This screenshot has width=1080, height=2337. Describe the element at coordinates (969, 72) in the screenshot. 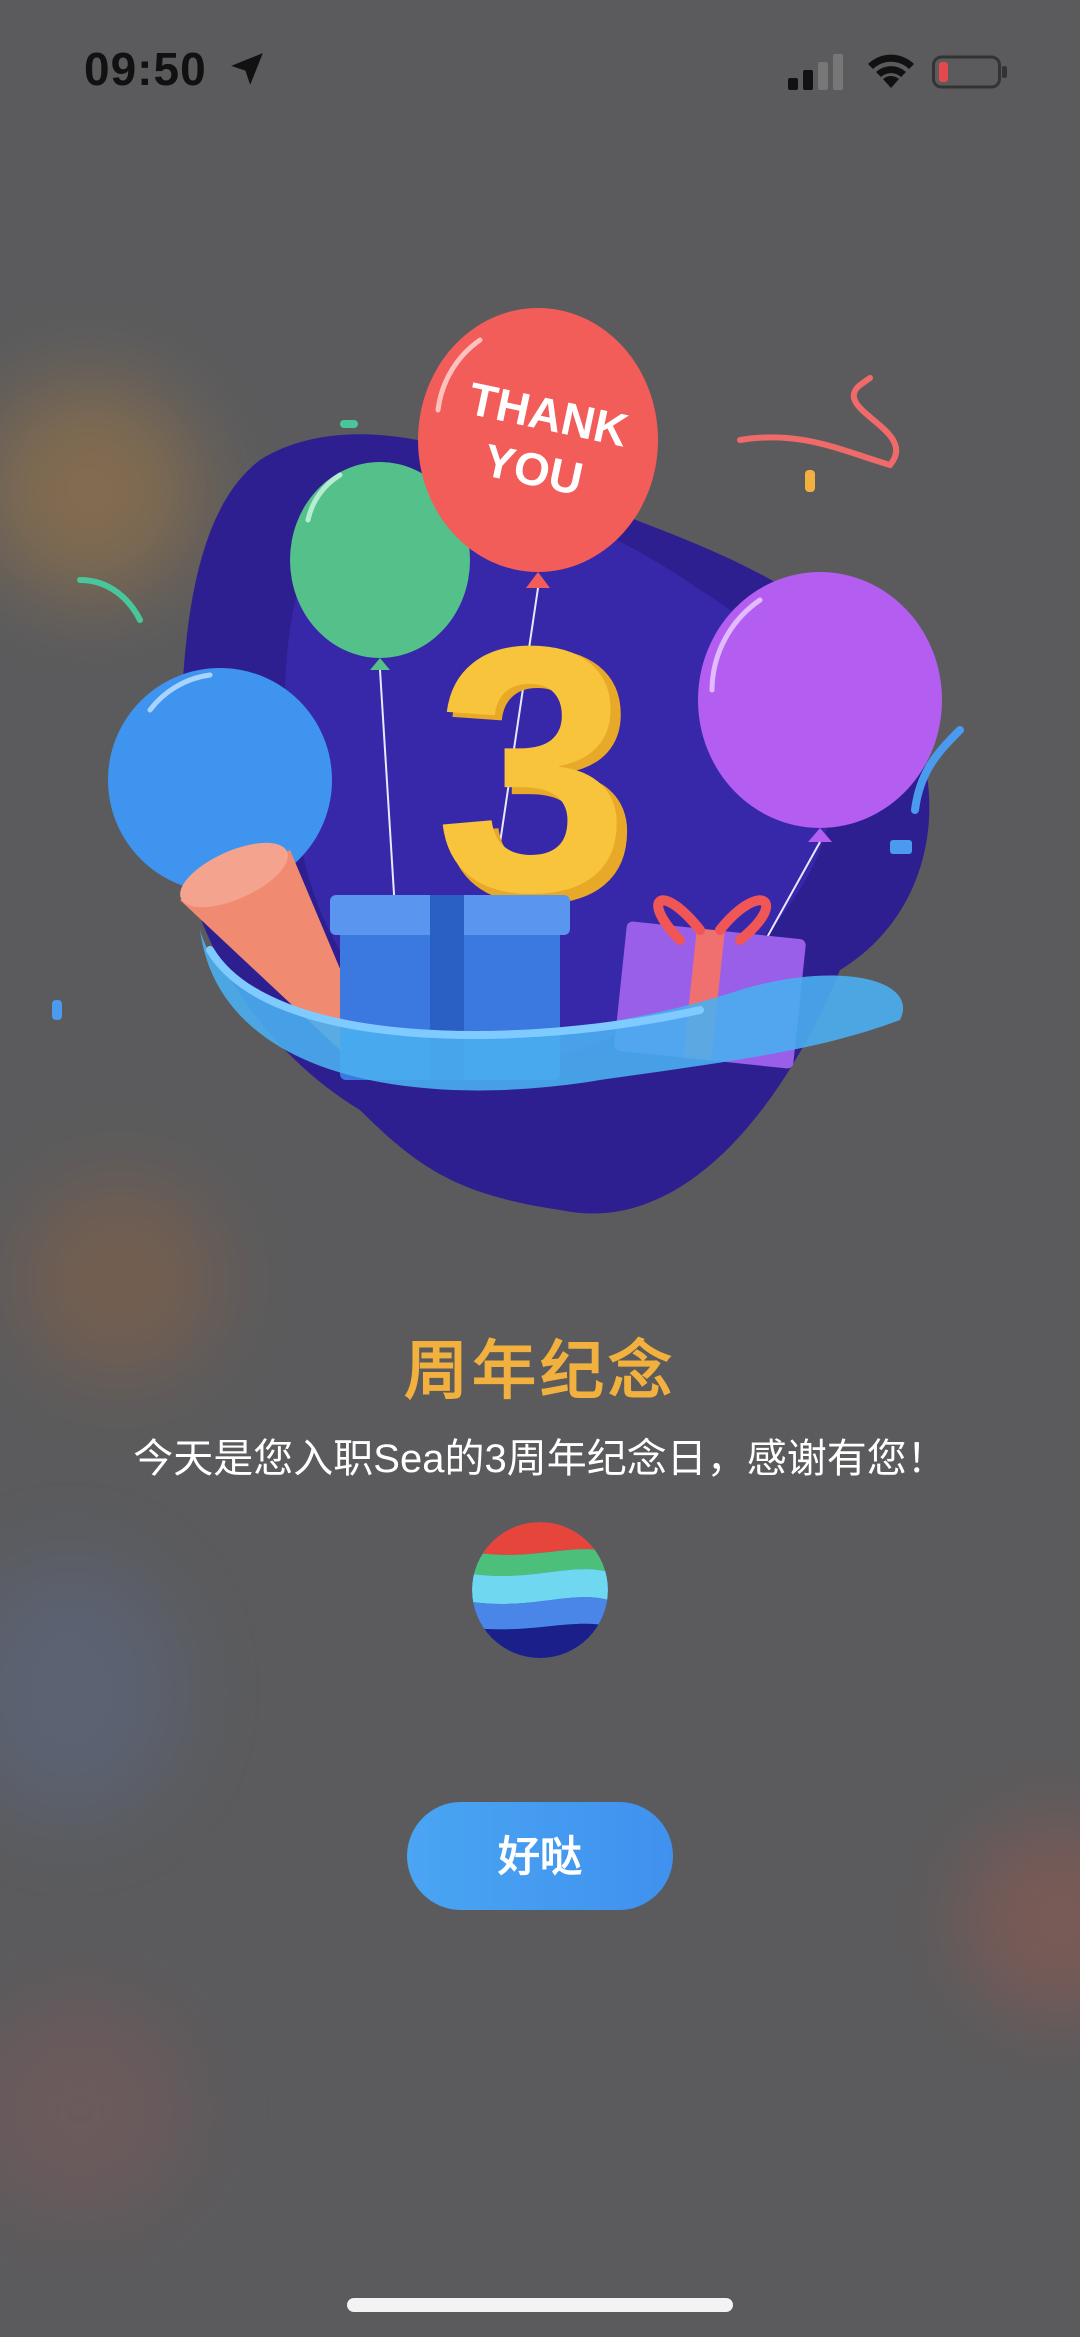

I see `battery-low-icon` at that location.